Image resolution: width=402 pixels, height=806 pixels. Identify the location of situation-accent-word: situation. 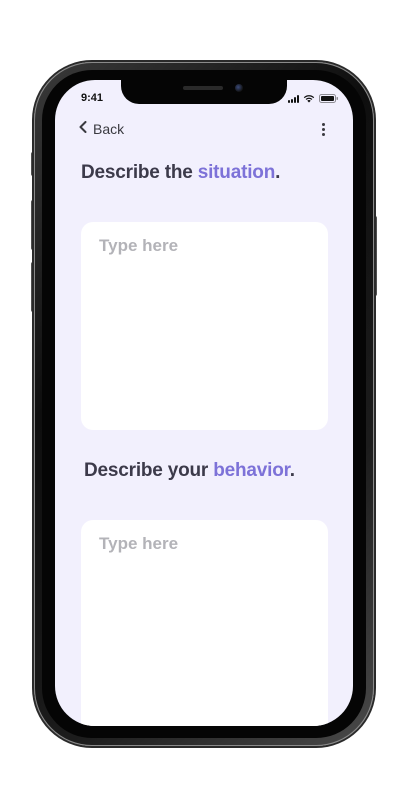
(236, 172).